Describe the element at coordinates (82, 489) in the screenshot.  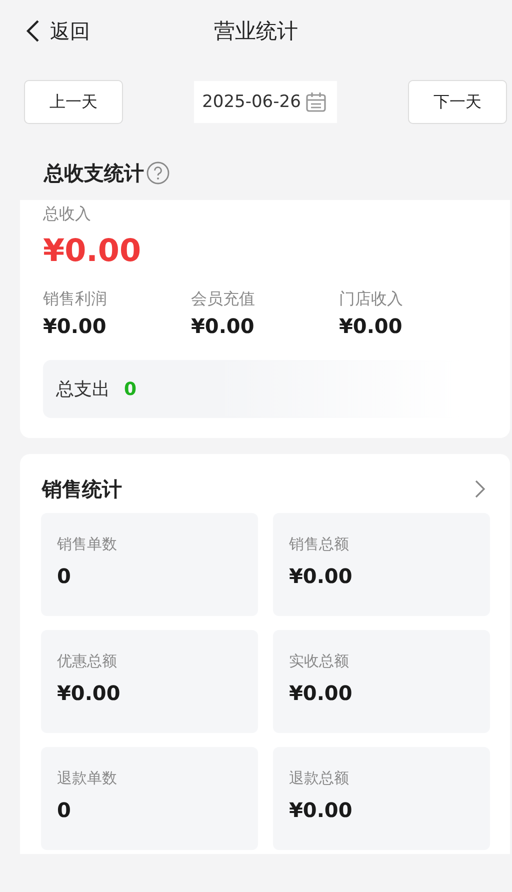
I see `section-title: 销售统计` at that location.